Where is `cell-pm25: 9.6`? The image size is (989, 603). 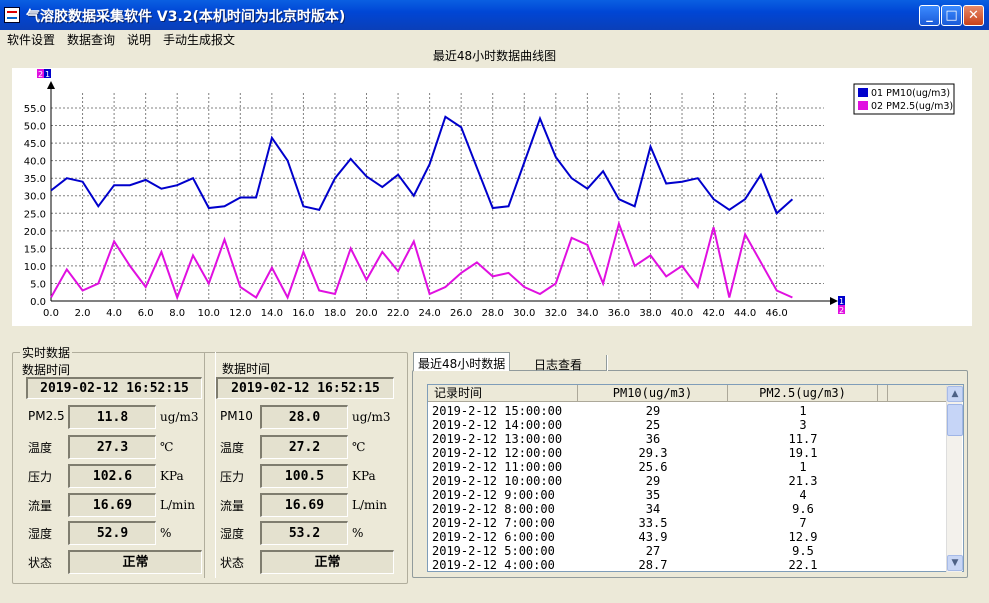
cell-pm25: 9.6 is located at coordinates (803, 509).